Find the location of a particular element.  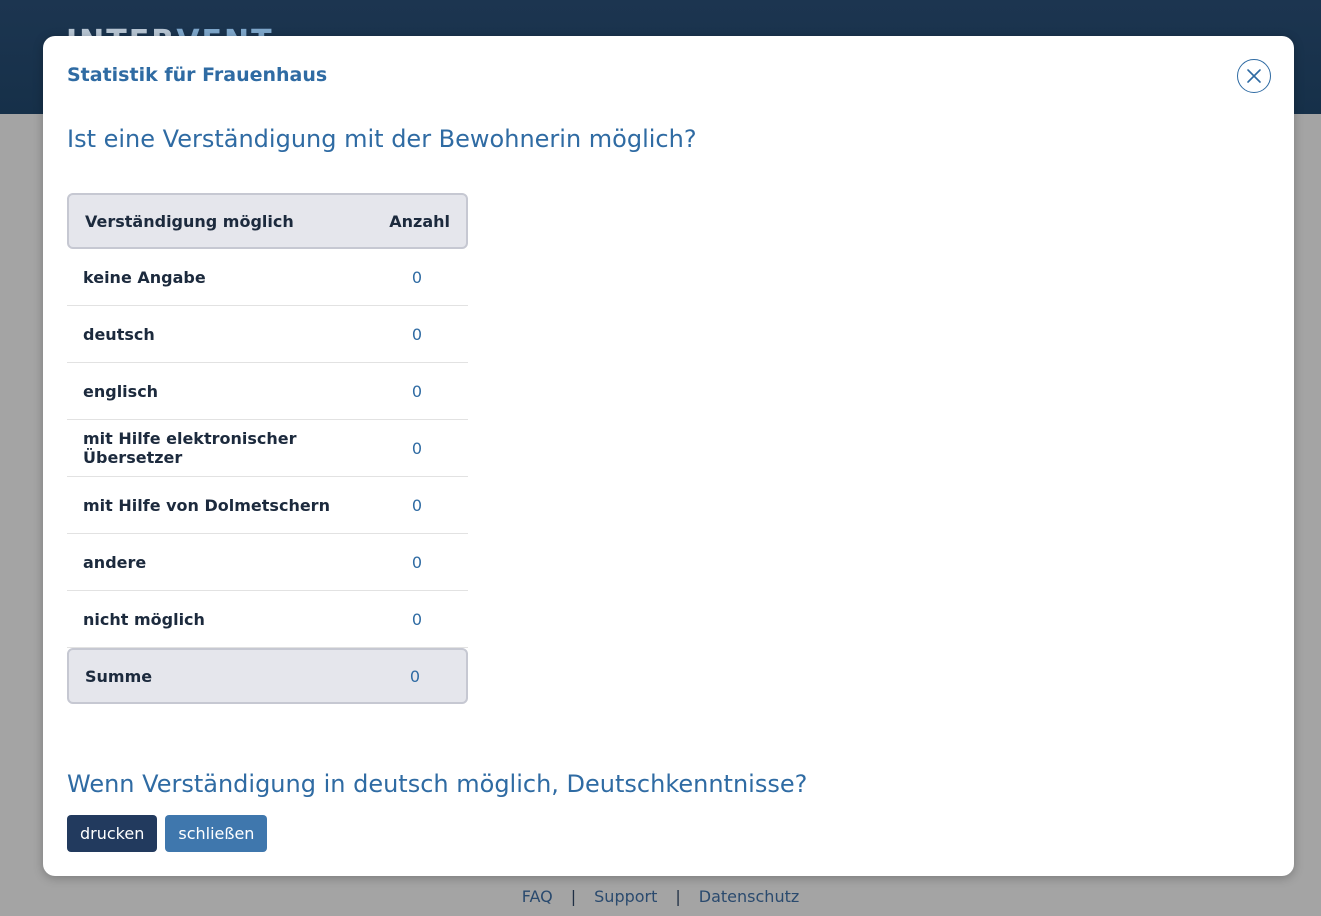

column-header-count: Anzahl is located at coordinates (419, 221).